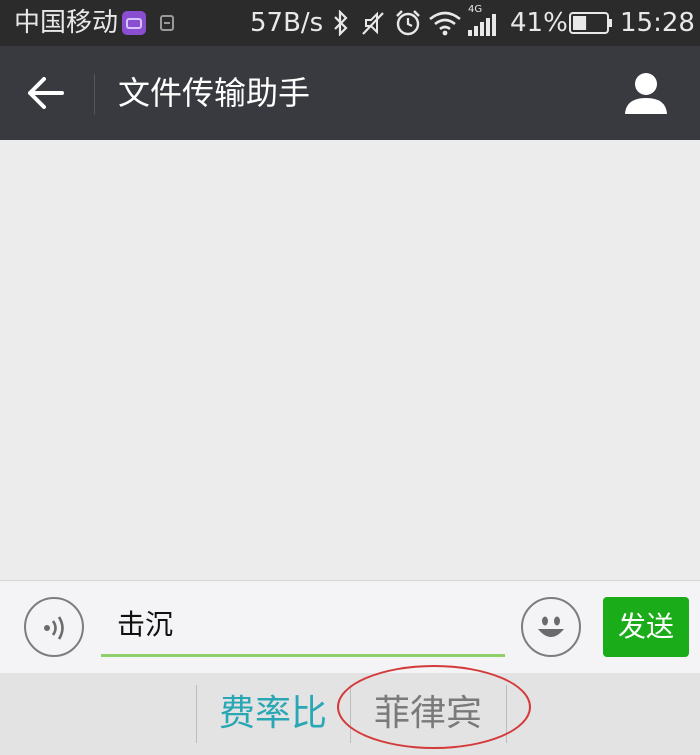  Describe the element at coordinates (591, 25) in the screenshot. I see `battery-icon` at that location.